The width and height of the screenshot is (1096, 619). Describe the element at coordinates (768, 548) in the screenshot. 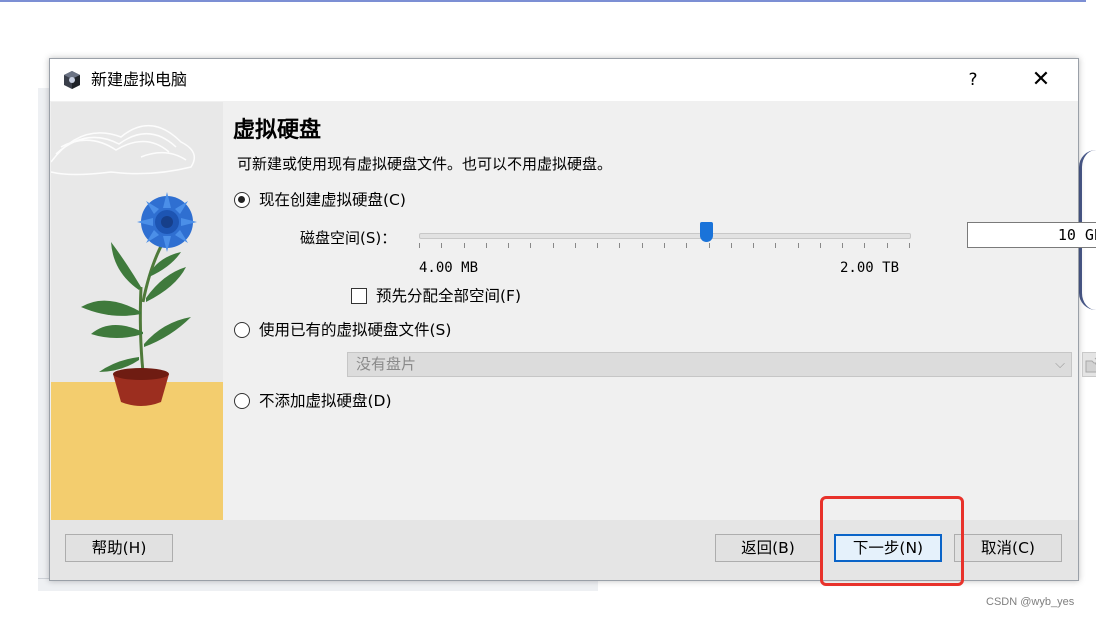

I see `back-button: 返回(B)` at that location.